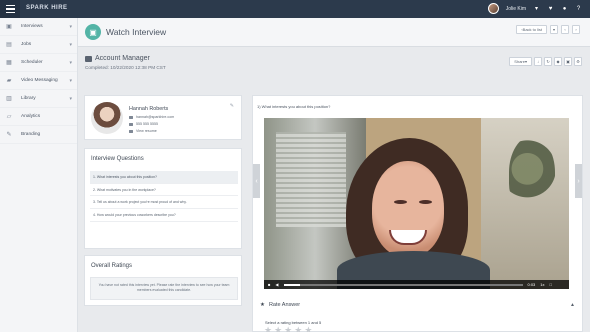  I want to click on previous-icon: ‹, so click(565, 29).